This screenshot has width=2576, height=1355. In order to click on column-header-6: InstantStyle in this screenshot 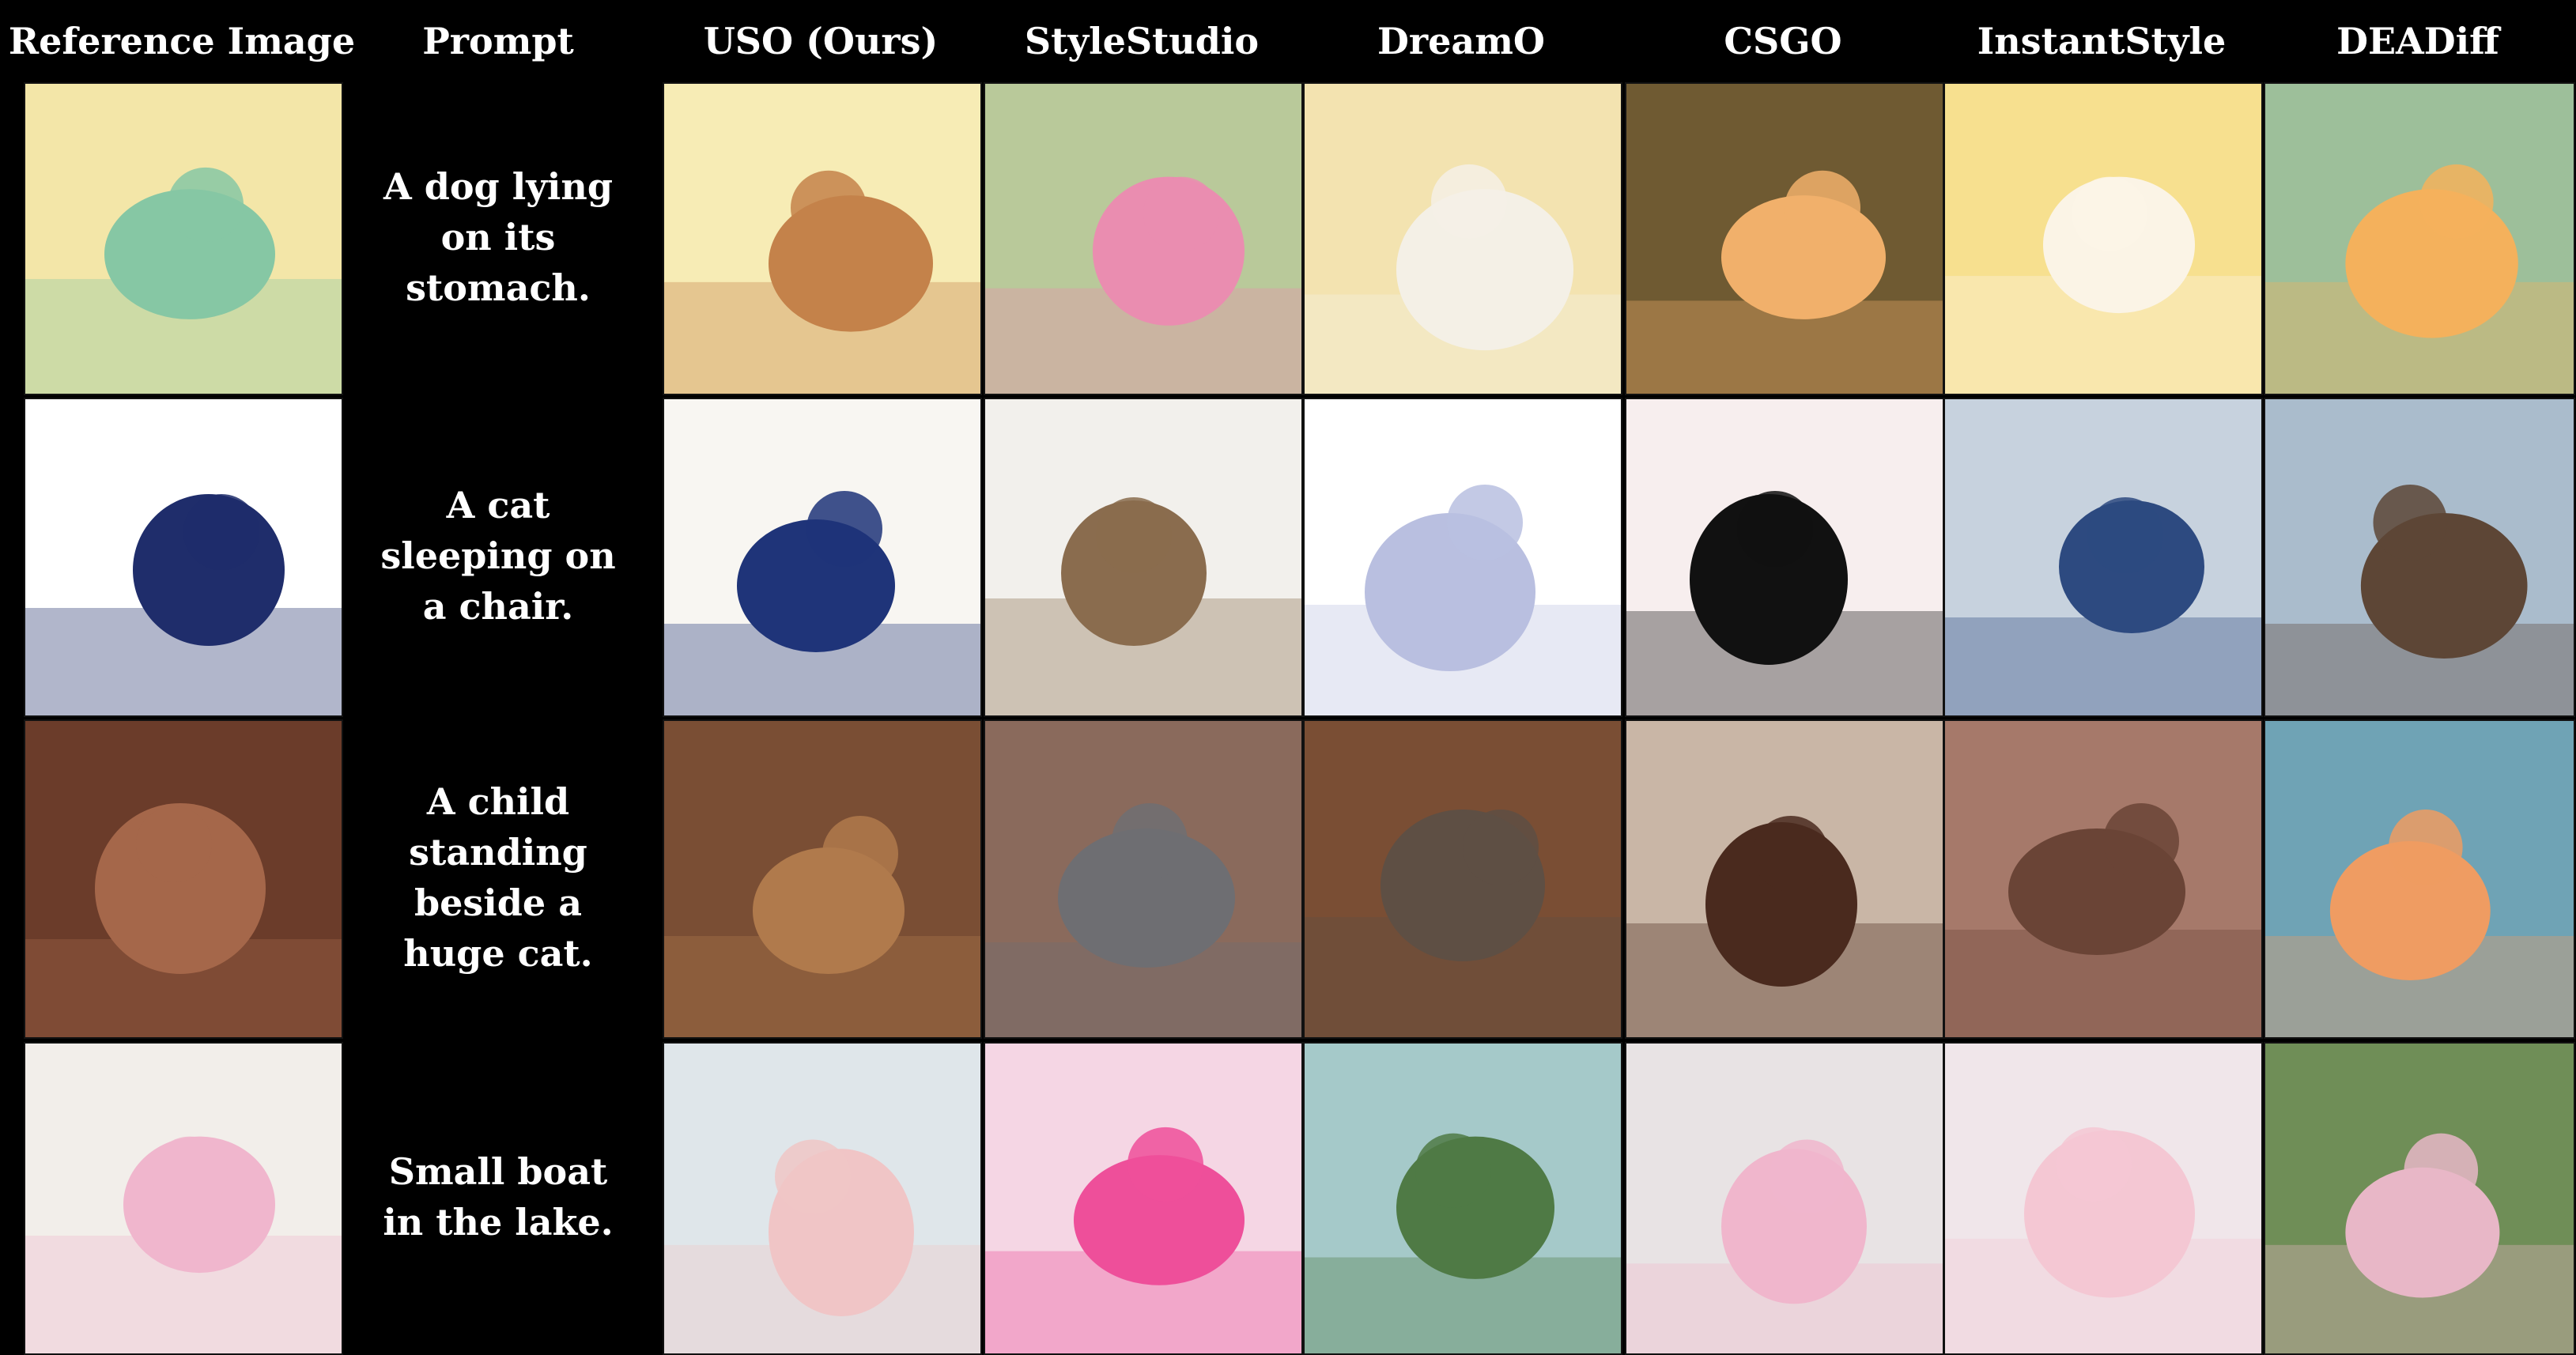, I will do `click(2102, 41)`.